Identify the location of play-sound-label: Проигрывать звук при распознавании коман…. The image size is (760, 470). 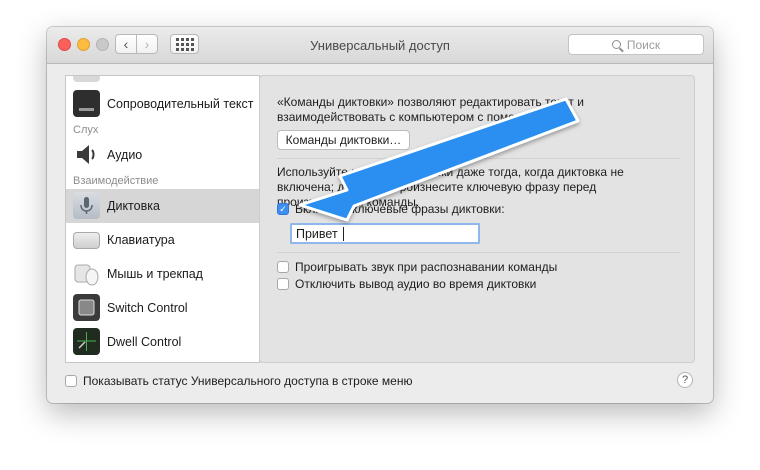
(426, 267).